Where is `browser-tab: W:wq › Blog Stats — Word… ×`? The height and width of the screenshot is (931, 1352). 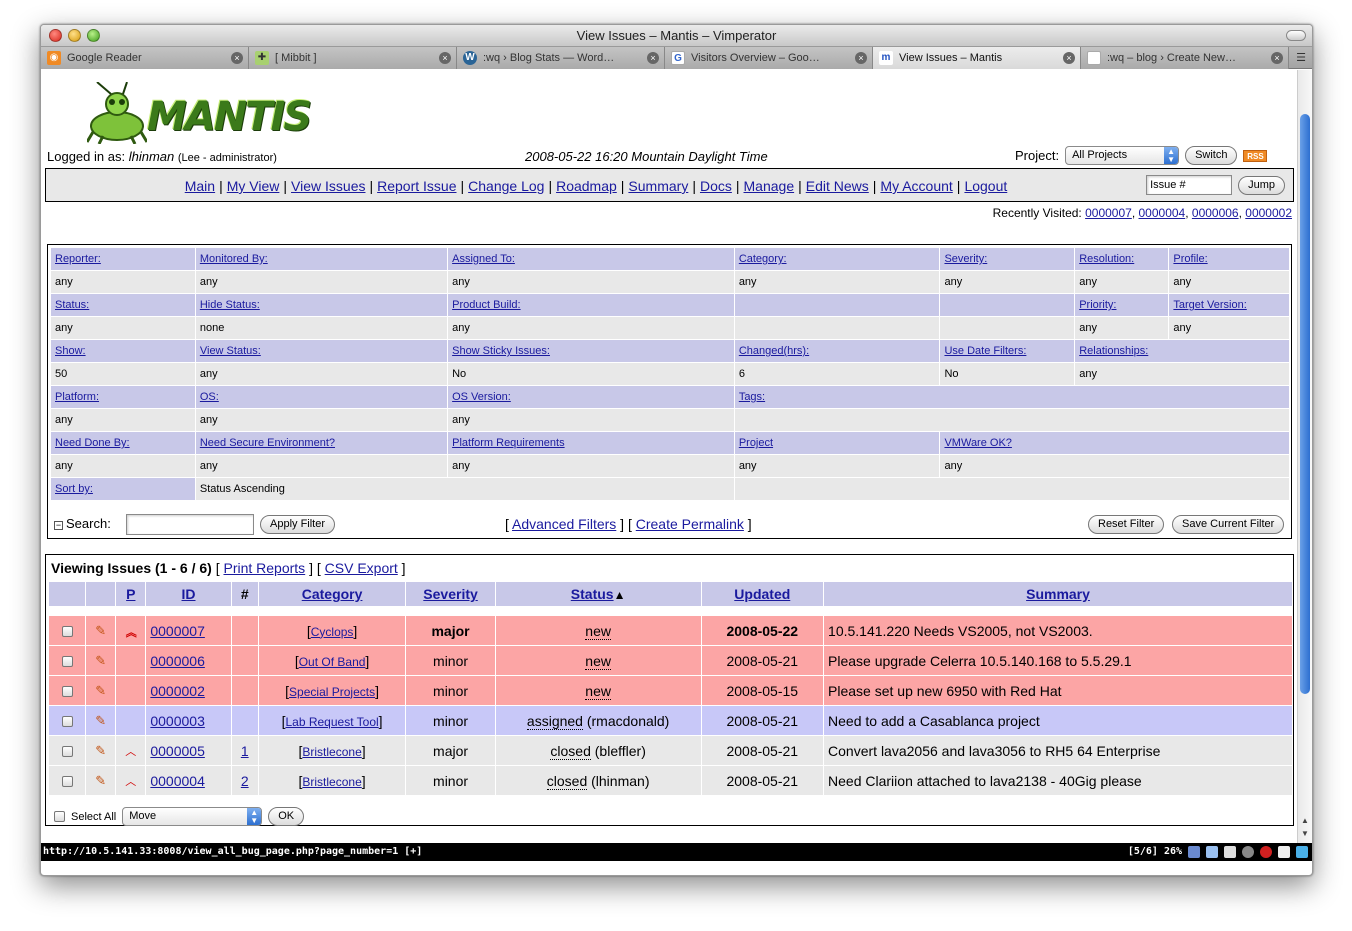
browser-tab: W:wq › Blog Stats — Word… × is located at coordinates (561, 58).